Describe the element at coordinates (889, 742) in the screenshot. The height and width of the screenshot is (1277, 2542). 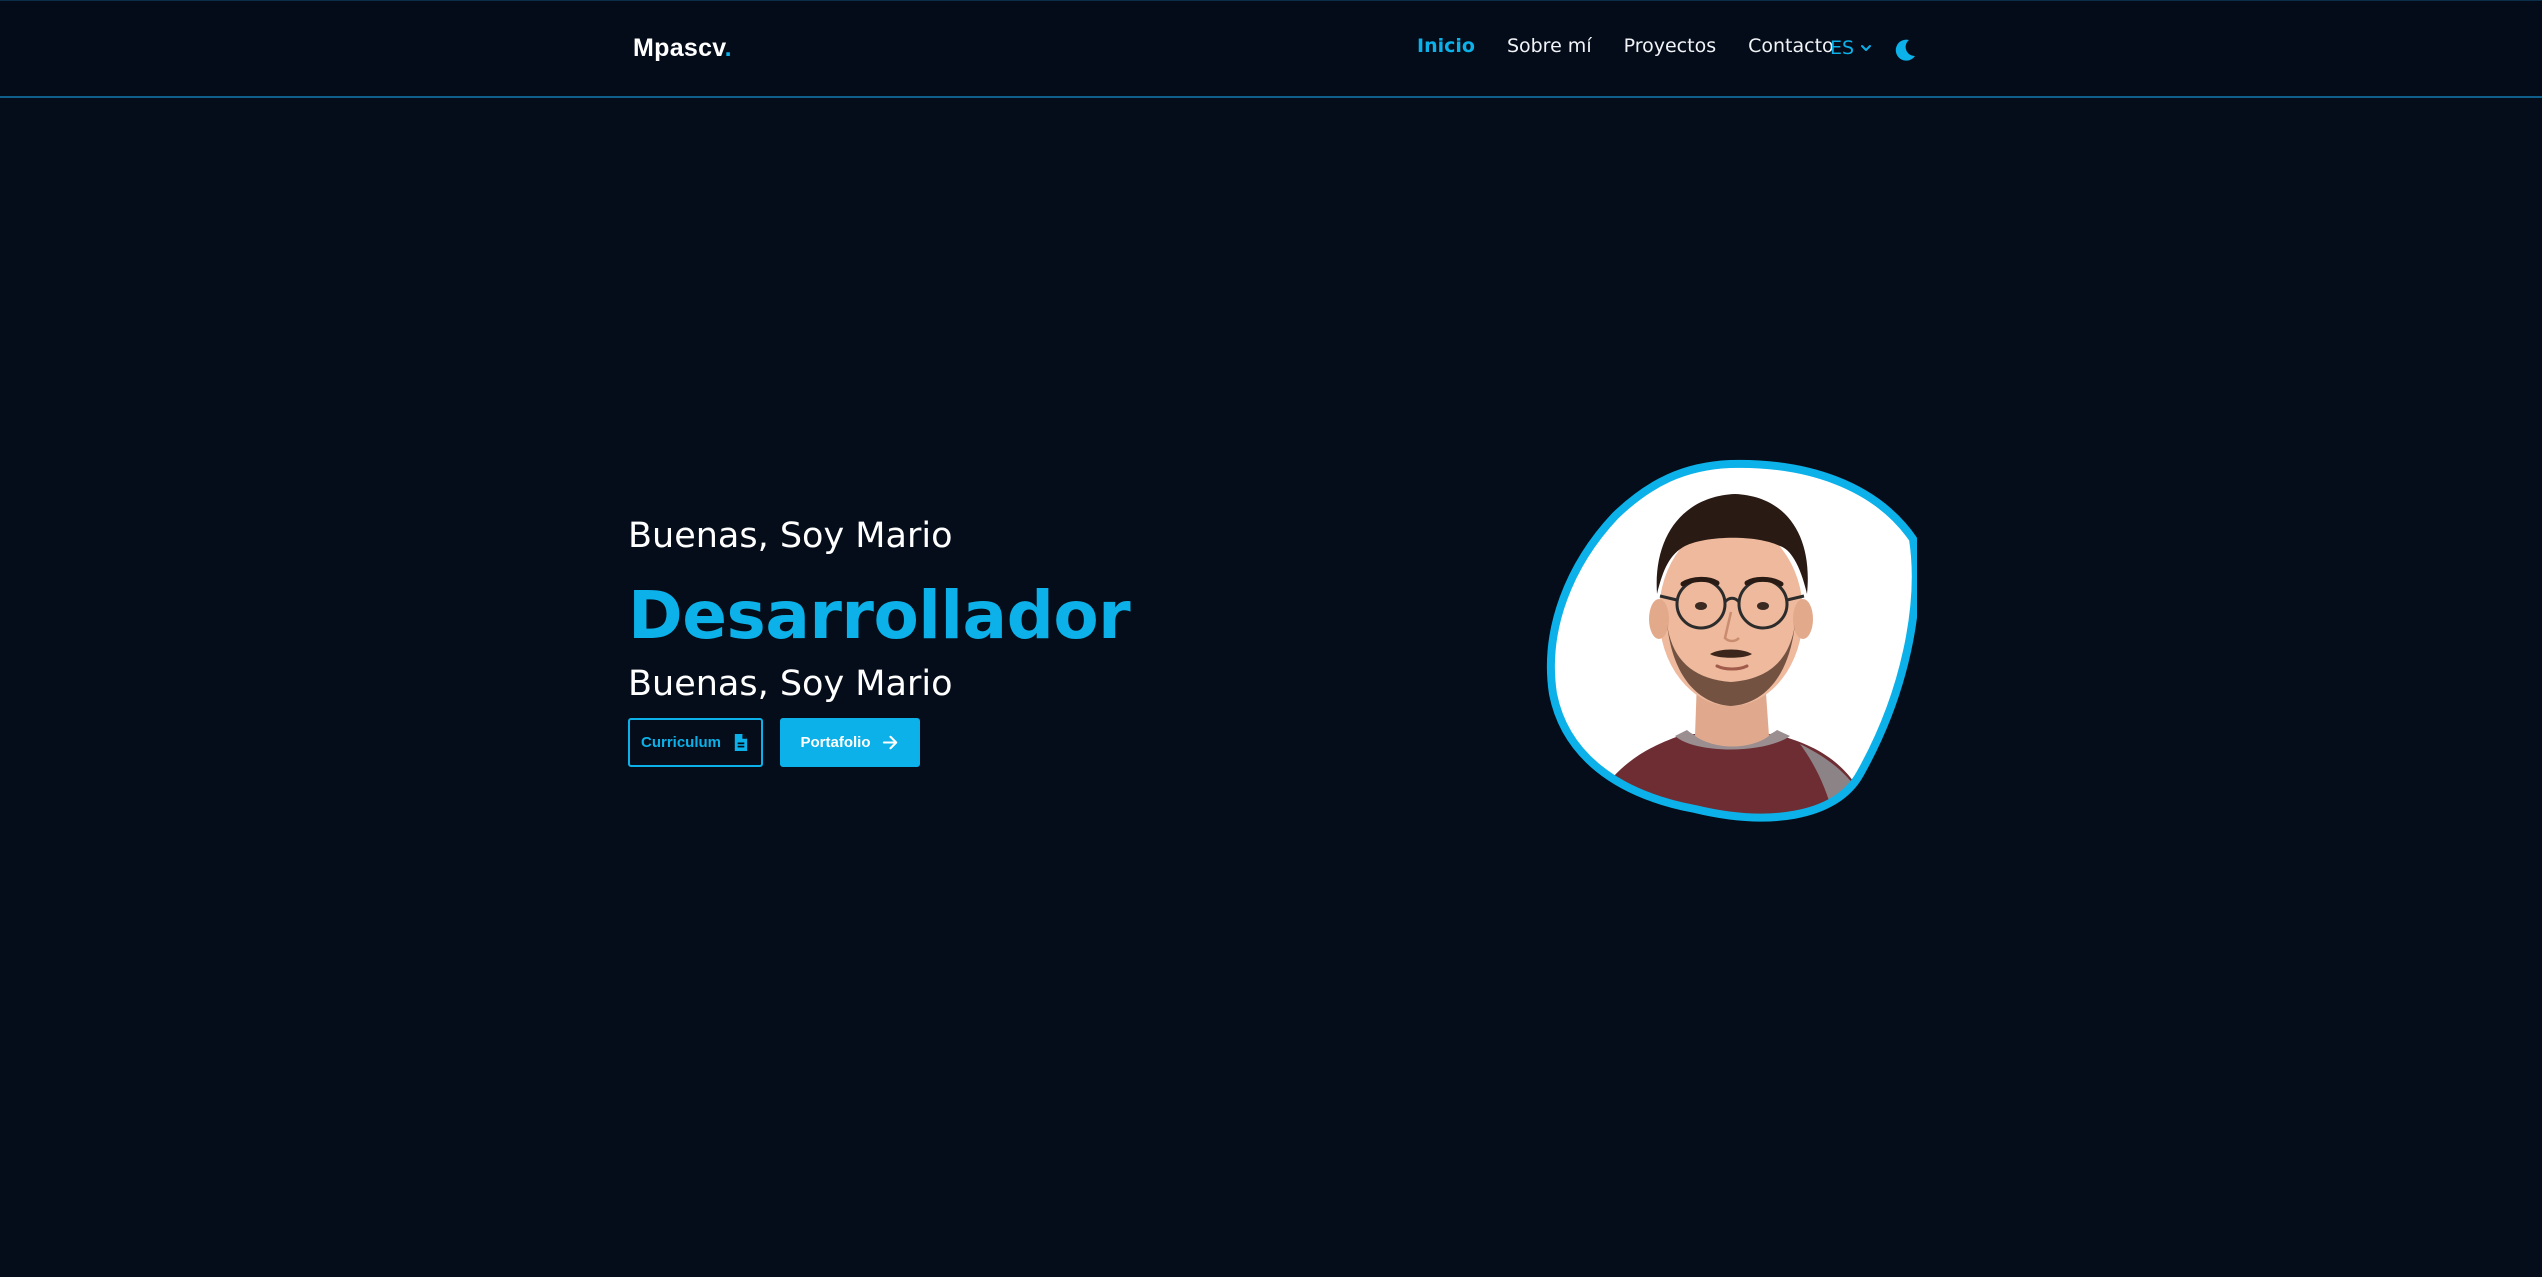
I see `arrow-right-icon` at that location.